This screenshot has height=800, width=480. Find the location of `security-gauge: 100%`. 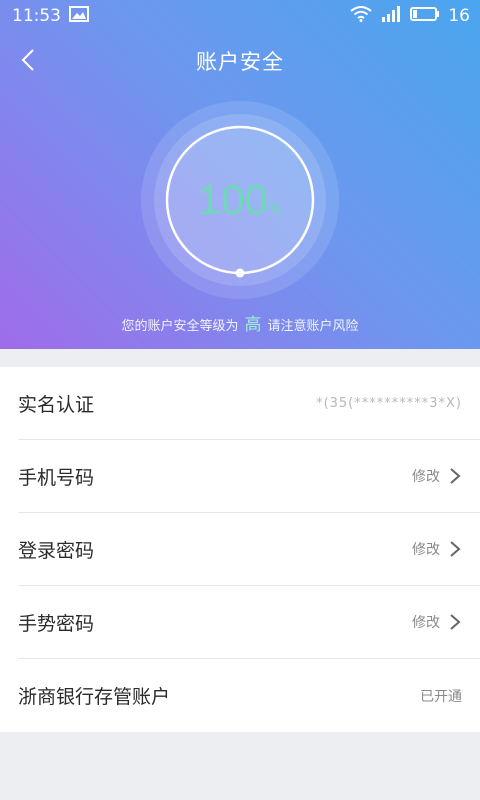

security-gauge: 100% is located at coordinates (240, 200).